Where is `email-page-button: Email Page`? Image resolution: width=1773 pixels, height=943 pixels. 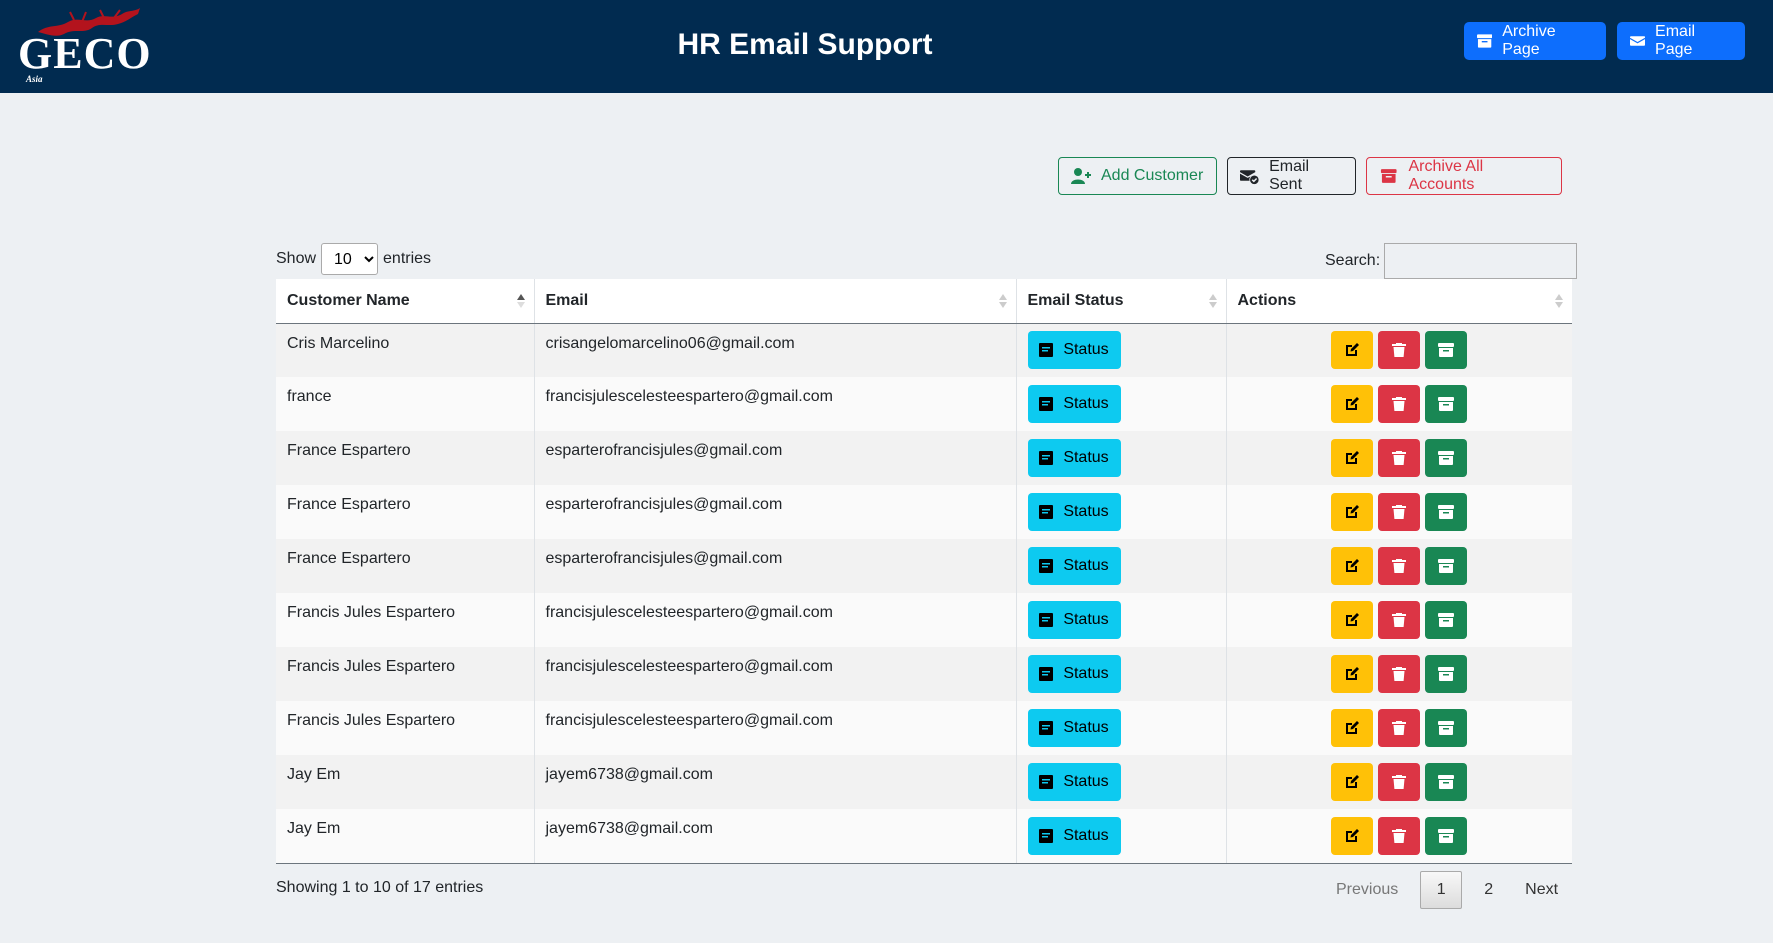
email-page-button: Email Page is located at coordinates (1681, 41).